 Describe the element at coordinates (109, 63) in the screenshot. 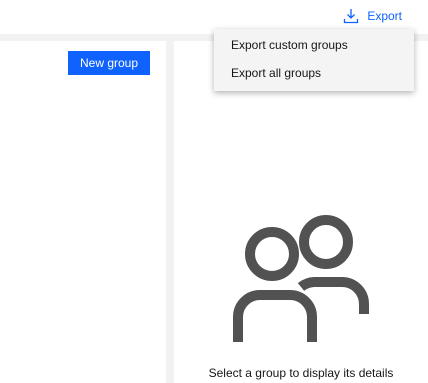

I see `new-group-button: New group` at that location.